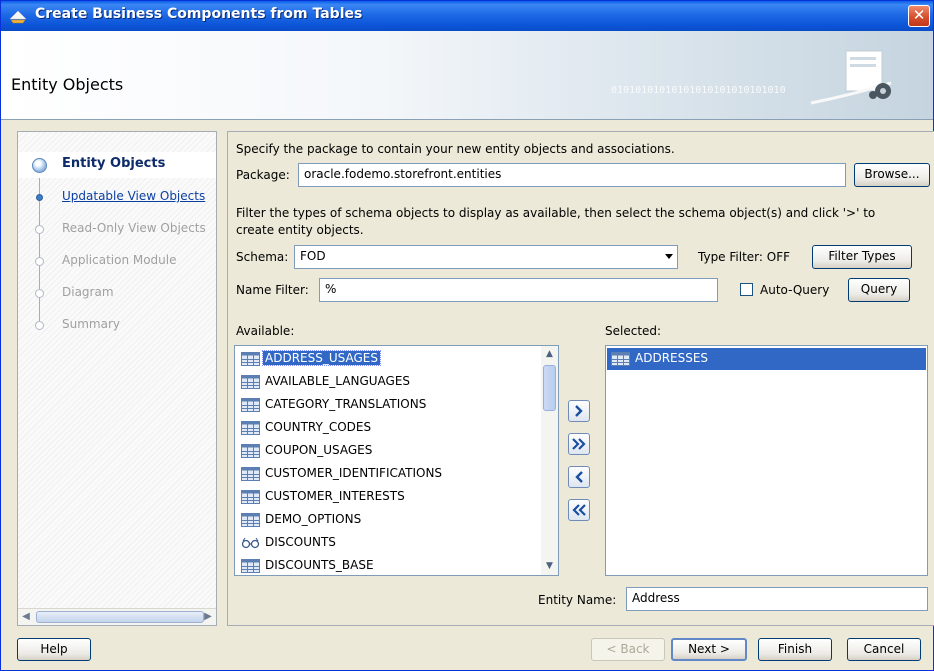  What do you see at coordinates (91, 324) in the screenshot?
I see `nav-step-label: Summary` at bounding box center [91, 324].